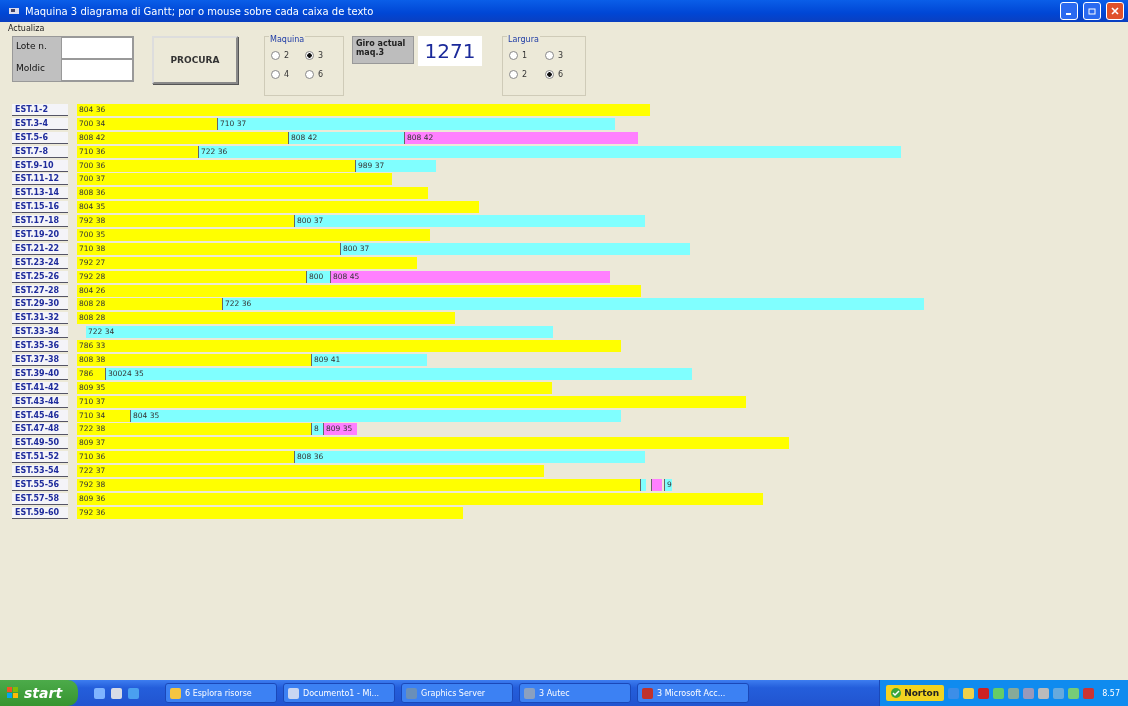 This screenshot has width=1128, height=706. Describe the element at coordinates (40, 401) in the screenshot. I see `row-label: EST.43-44` at that location.